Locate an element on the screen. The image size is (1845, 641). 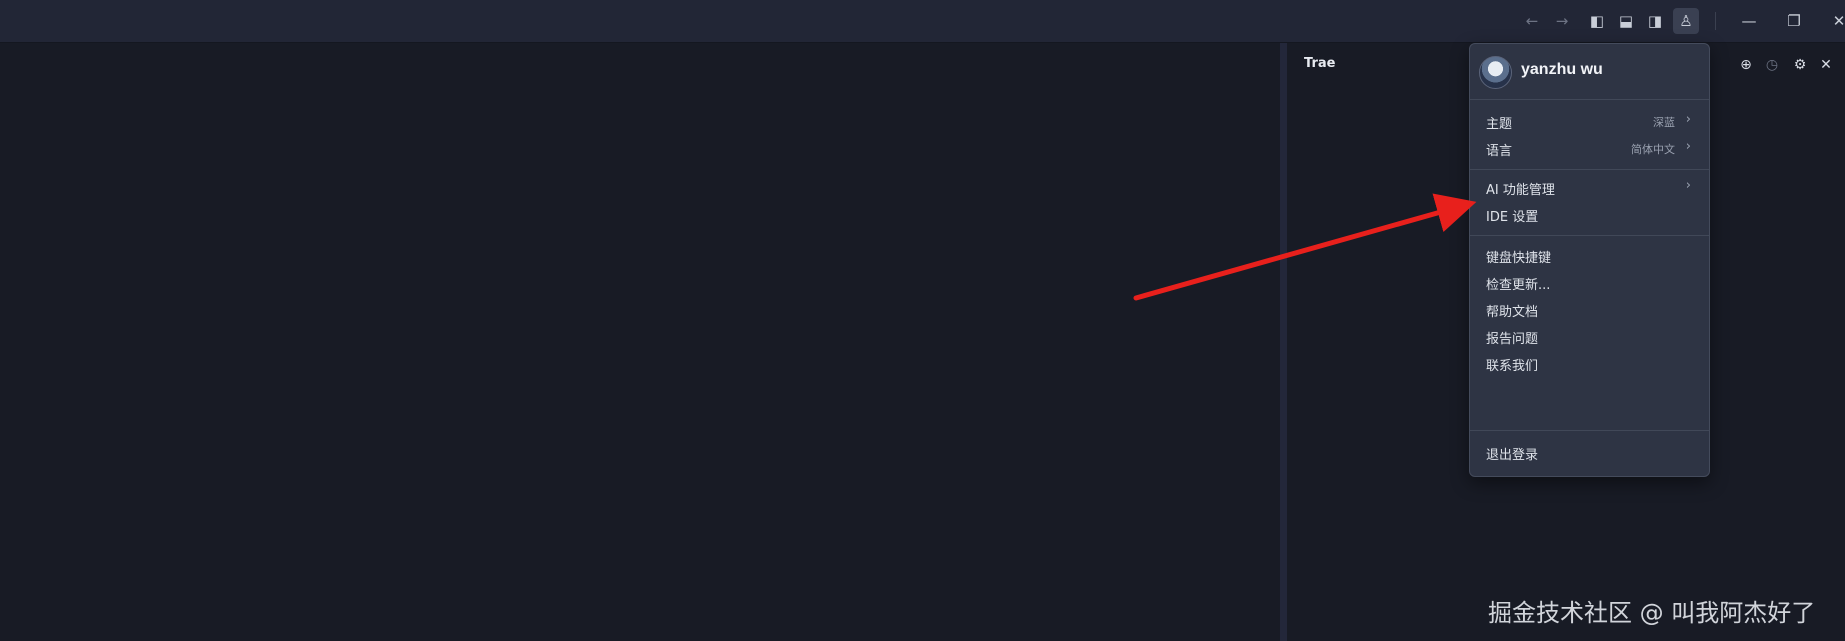
menu-item-label: 联系我们 is located at coordinates (1512, 366).